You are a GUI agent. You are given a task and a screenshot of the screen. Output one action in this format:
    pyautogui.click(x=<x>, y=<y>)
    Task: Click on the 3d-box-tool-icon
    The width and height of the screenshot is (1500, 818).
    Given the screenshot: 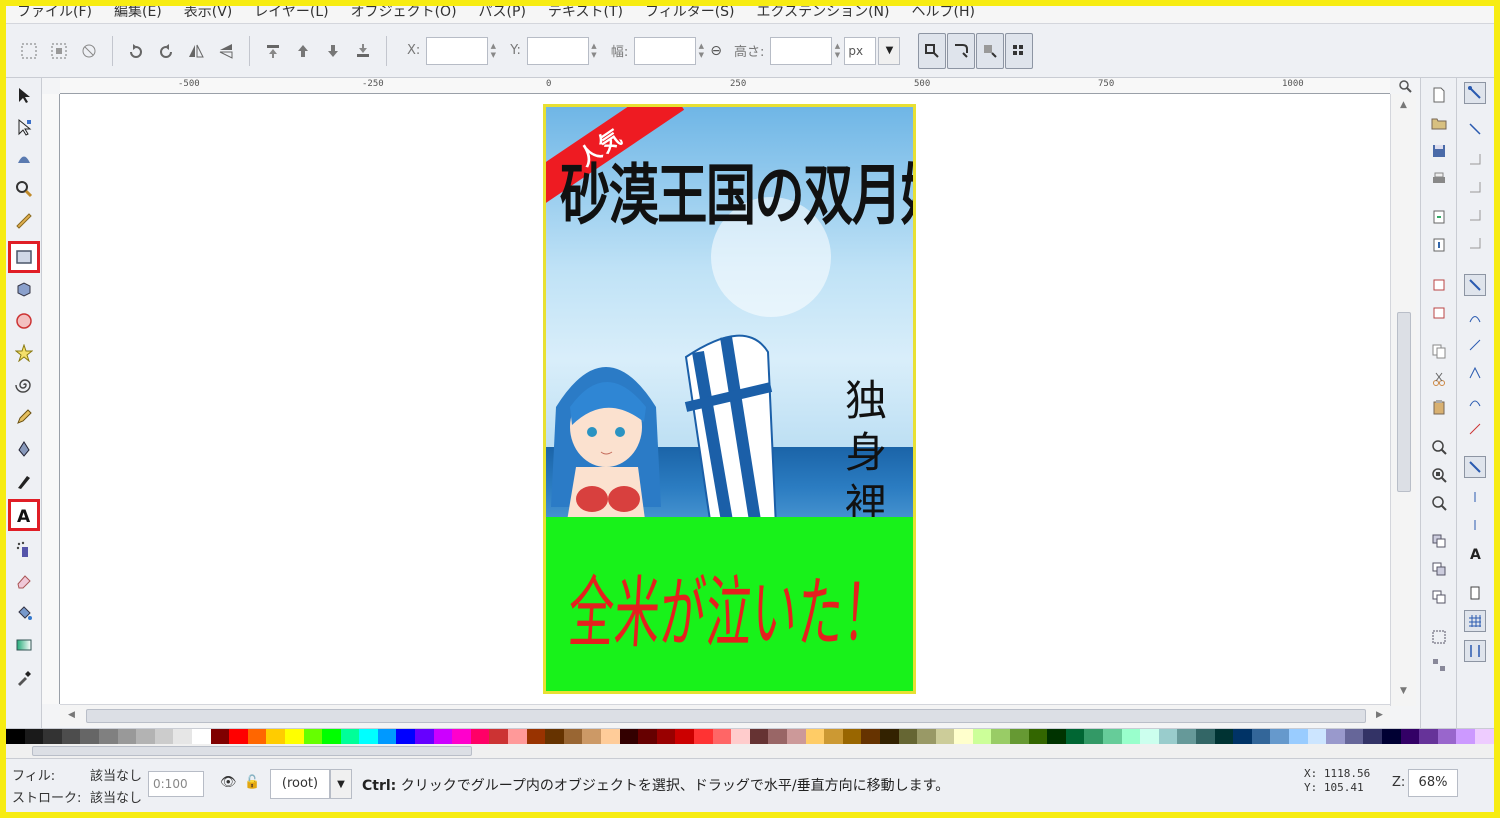 What is the action you would take?
    pyautogui.click(x=24, y=289)
    